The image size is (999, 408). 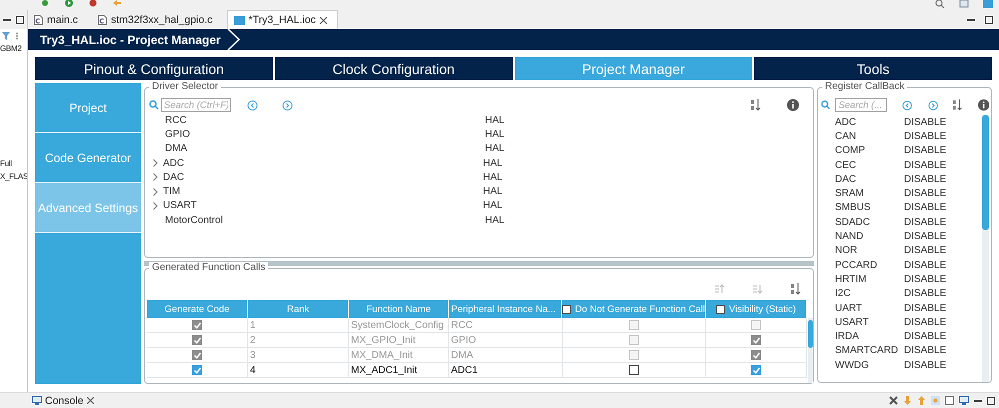 What do you see at coordinates (862, 136) in the screenshot?
I see `callback-name: CAN` at bounding box center [862, 136].